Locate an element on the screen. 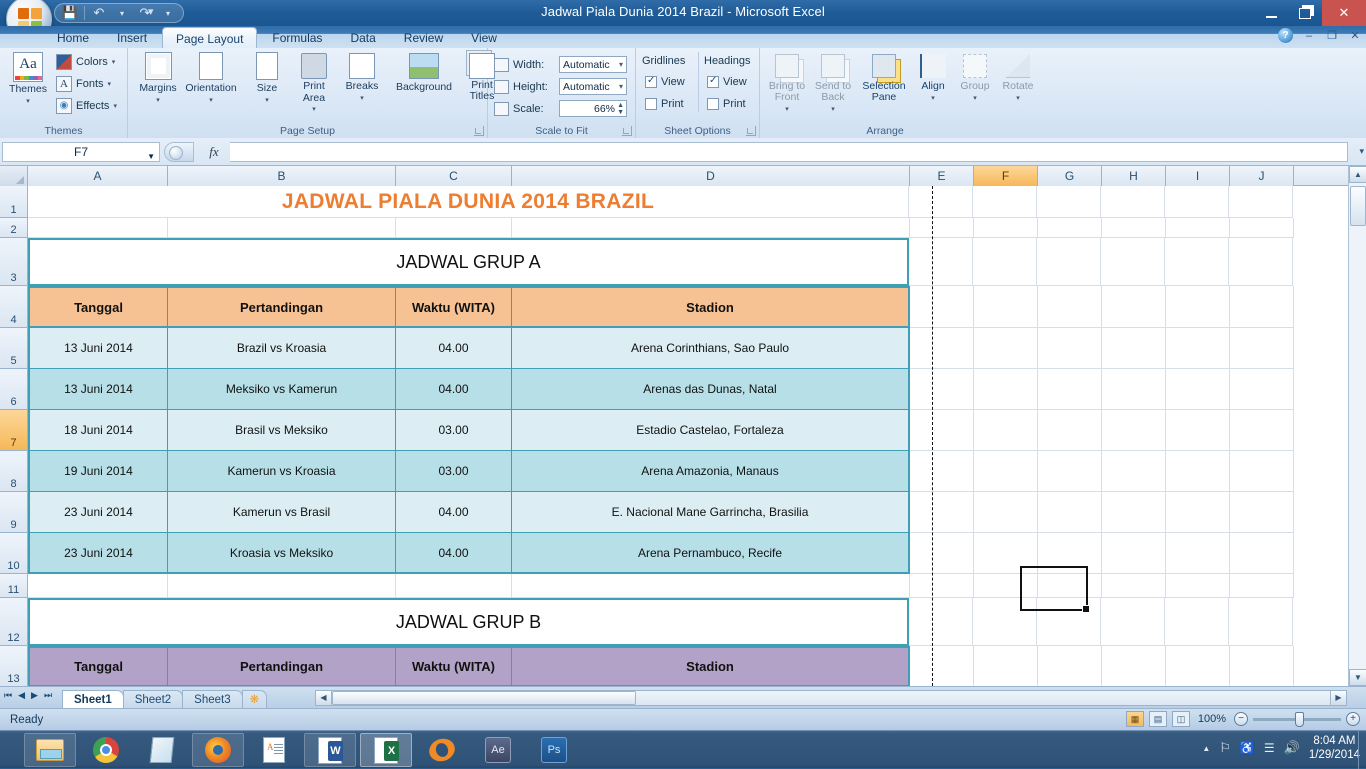 The height and width of the screenshot is (769, 1366). cell: Brasil vs Meksiko is located at coordinates (282, 430).